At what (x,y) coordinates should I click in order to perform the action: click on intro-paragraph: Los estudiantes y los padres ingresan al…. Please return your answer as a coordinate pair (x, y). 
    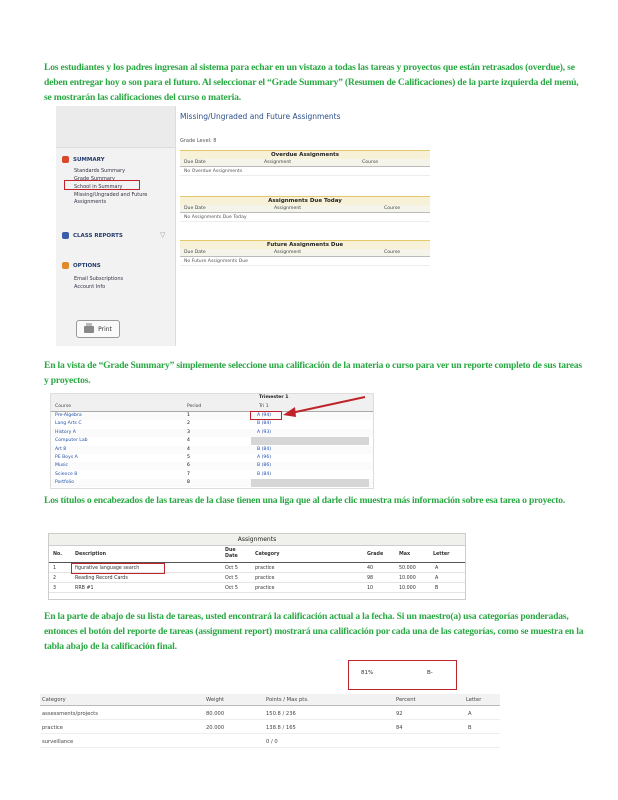
    Looking at the image, I should click on (311, 82).